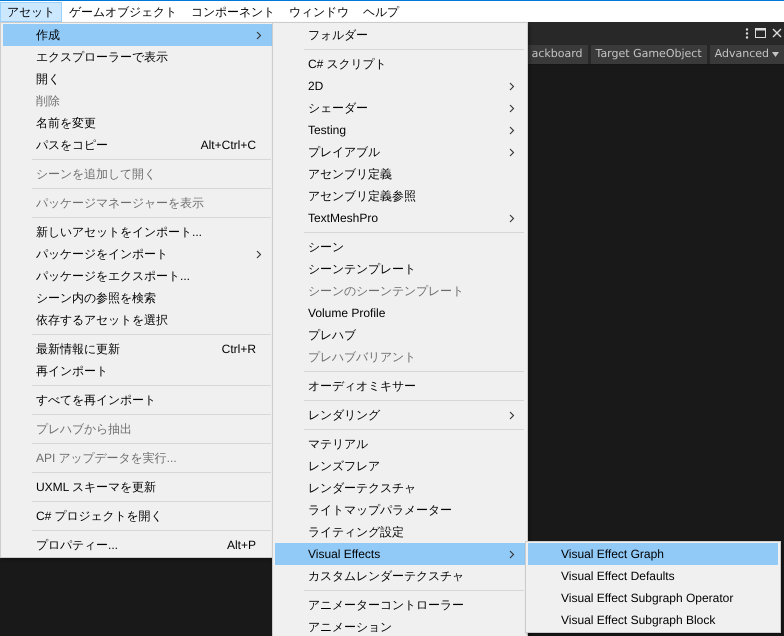  Describe the element at coordinates (123, 12) in the screenshot. I see `menu-bar-item: ゲームオブジェクト` at that location.